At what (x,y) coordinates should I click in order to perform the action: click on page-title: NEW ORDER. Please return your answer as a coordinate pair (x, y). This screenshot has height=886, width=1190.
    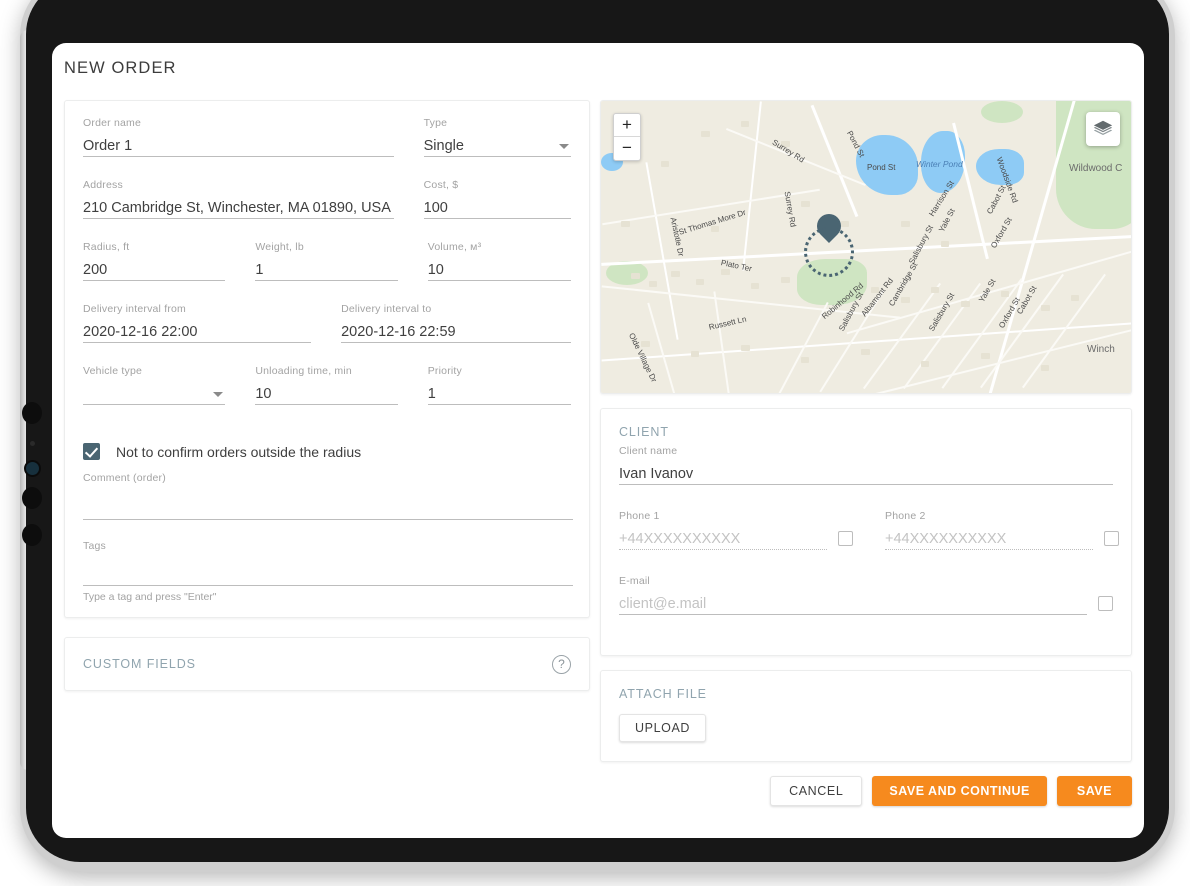
    Looking at the image, I should click on (120, 68).